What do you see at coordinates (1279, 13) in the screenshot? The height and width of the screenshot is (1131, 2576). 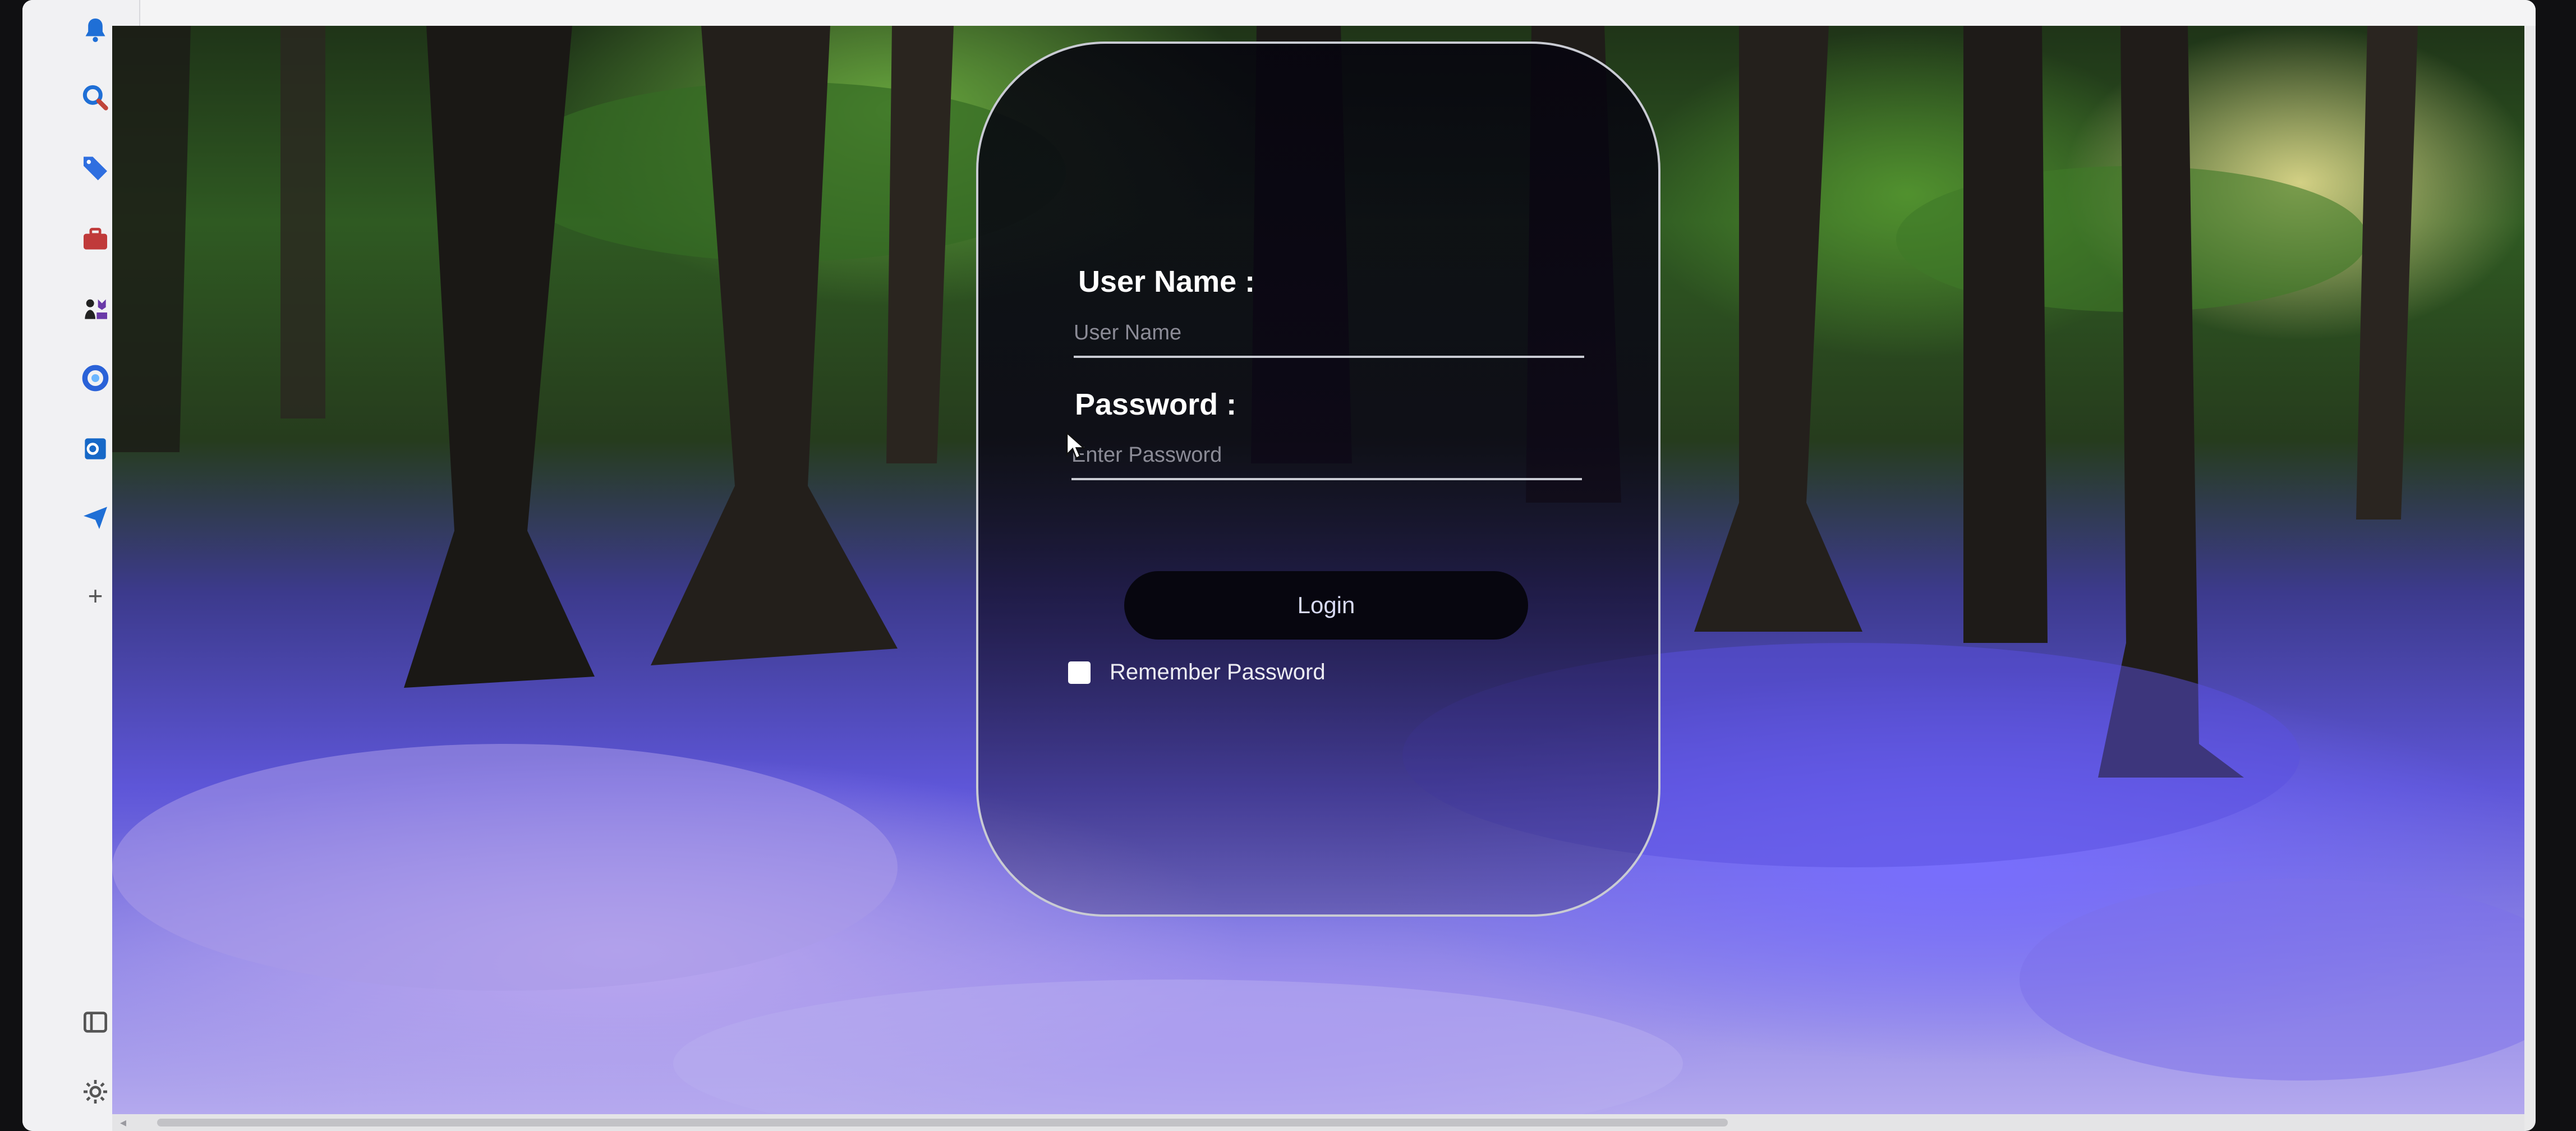 I see `browser-top-edge` at bounding box center [1279, 13].